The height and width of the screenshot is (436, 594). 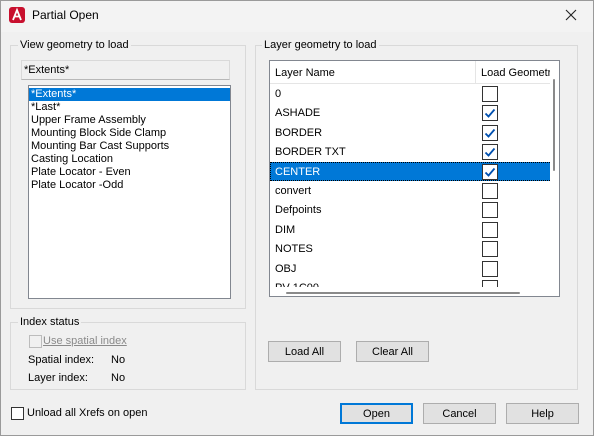 What do you see at coordinates (129, 120) in the screenshot?
I see `view-list-item: Upper Frame Assembly` at bounding box center [129, 120].